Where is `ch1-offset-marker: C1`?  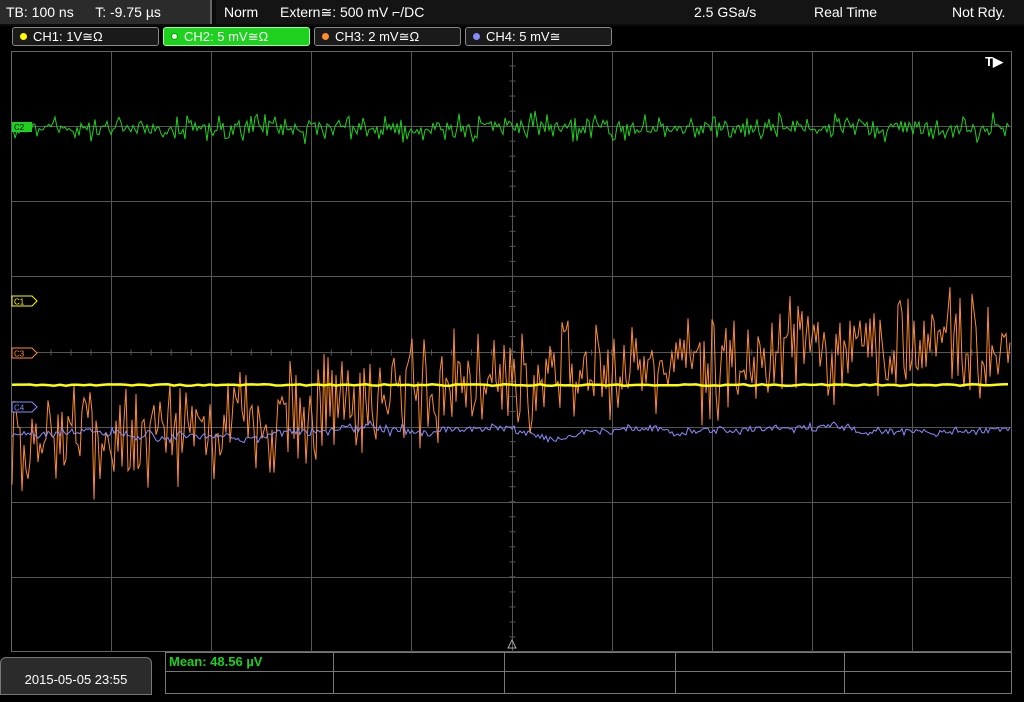
ch1-offset-marker: C1 is located at coordinates (24, 301).